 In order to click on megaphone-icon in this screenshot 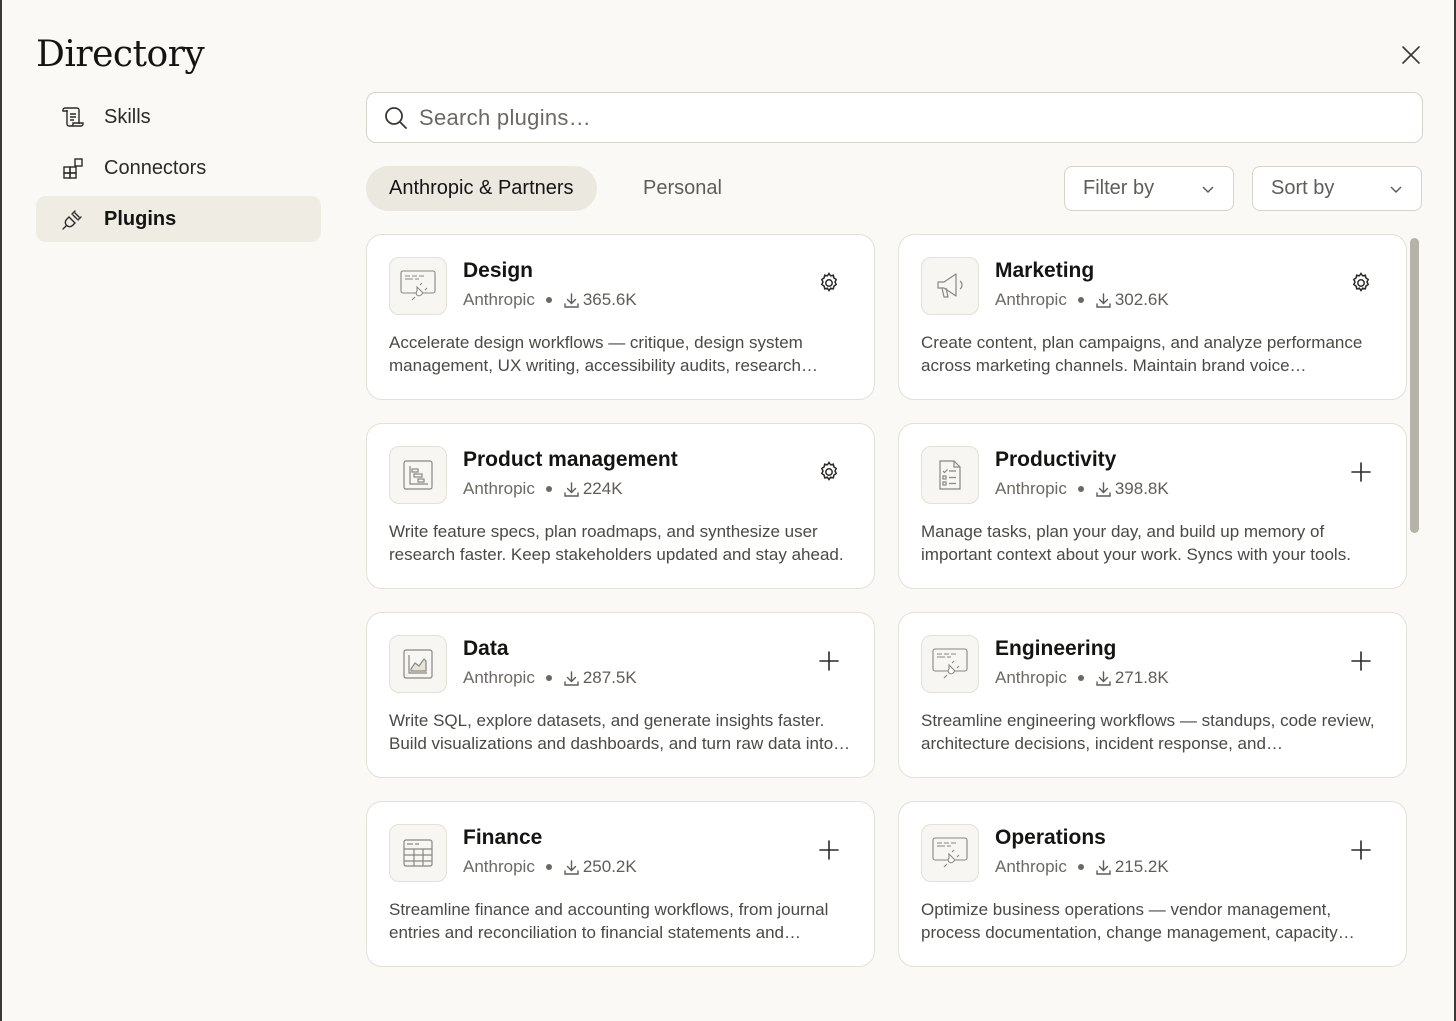, I will do `click(950, 286)`.